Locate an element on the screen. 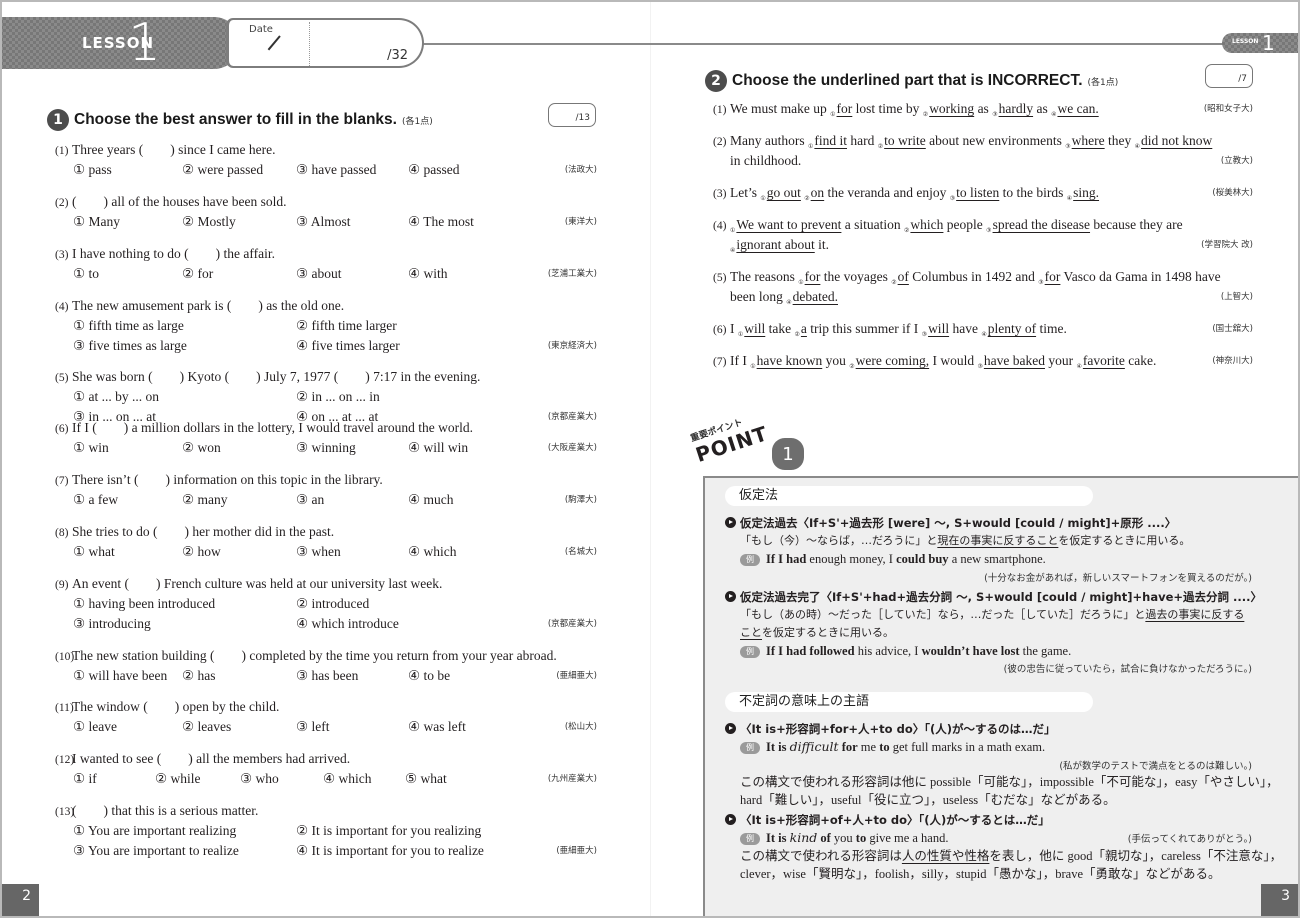 The image size is (1300, 918). underlined-choice: ignorant about is located at coordinates (775, 244).